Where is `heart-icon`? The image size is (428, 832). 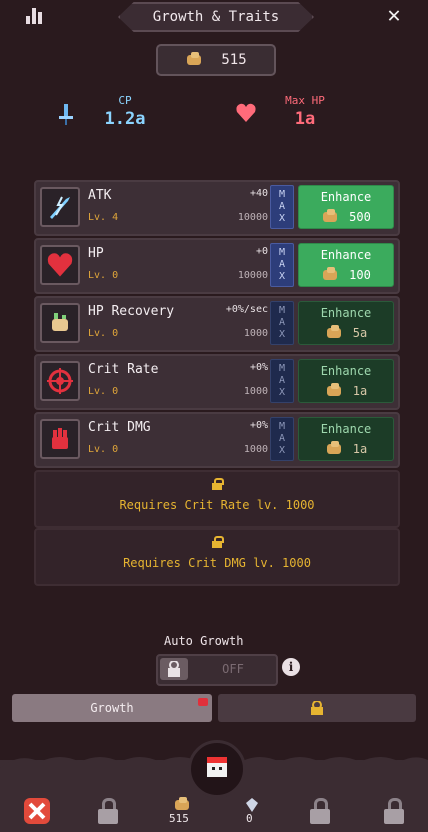 heart-icon is located at coordinates (60, 265).